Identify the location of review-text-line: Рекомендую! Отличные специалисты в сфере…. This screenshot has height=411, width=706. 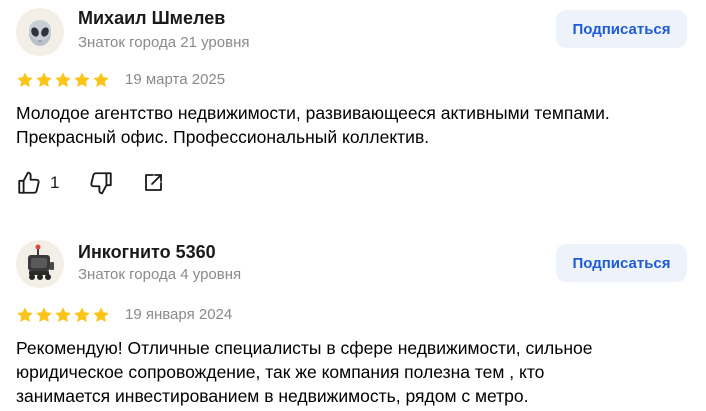
(304, 348).